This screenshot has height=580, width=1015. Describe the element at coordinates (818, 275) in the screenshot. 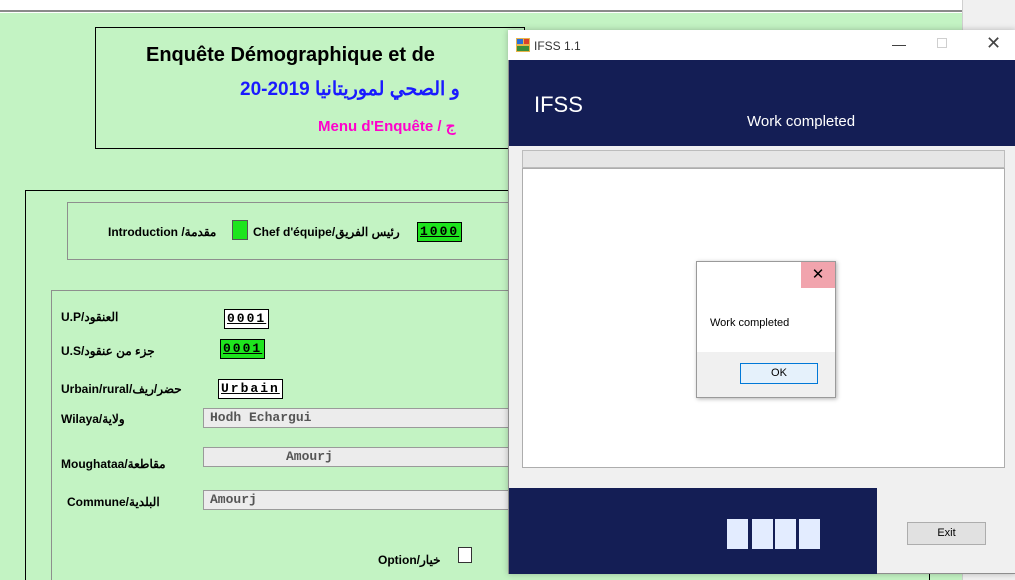

I see `dialog-close-icon: ✕` at that location.